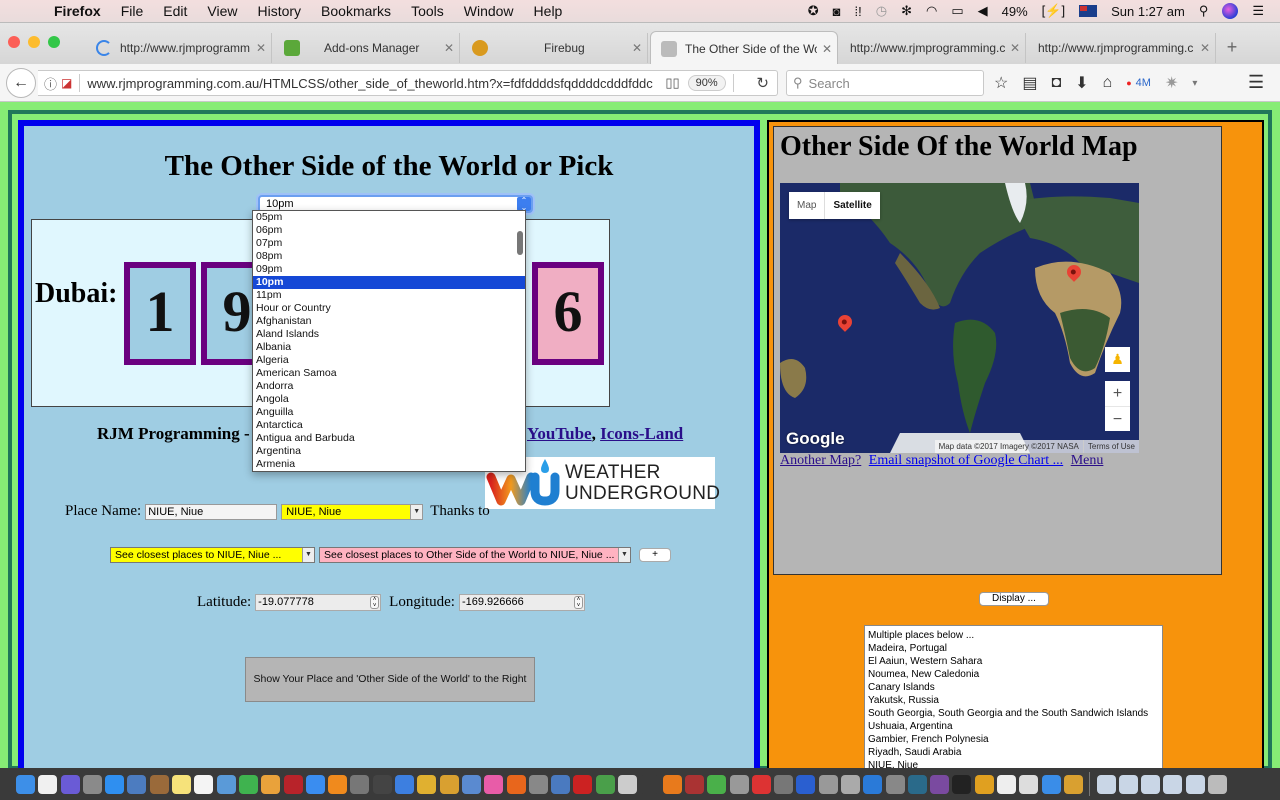 The width and height of the screenshot is (1280, 800). I want to click on list-item: Gambier, French Polynesia, so click(1013, 739).